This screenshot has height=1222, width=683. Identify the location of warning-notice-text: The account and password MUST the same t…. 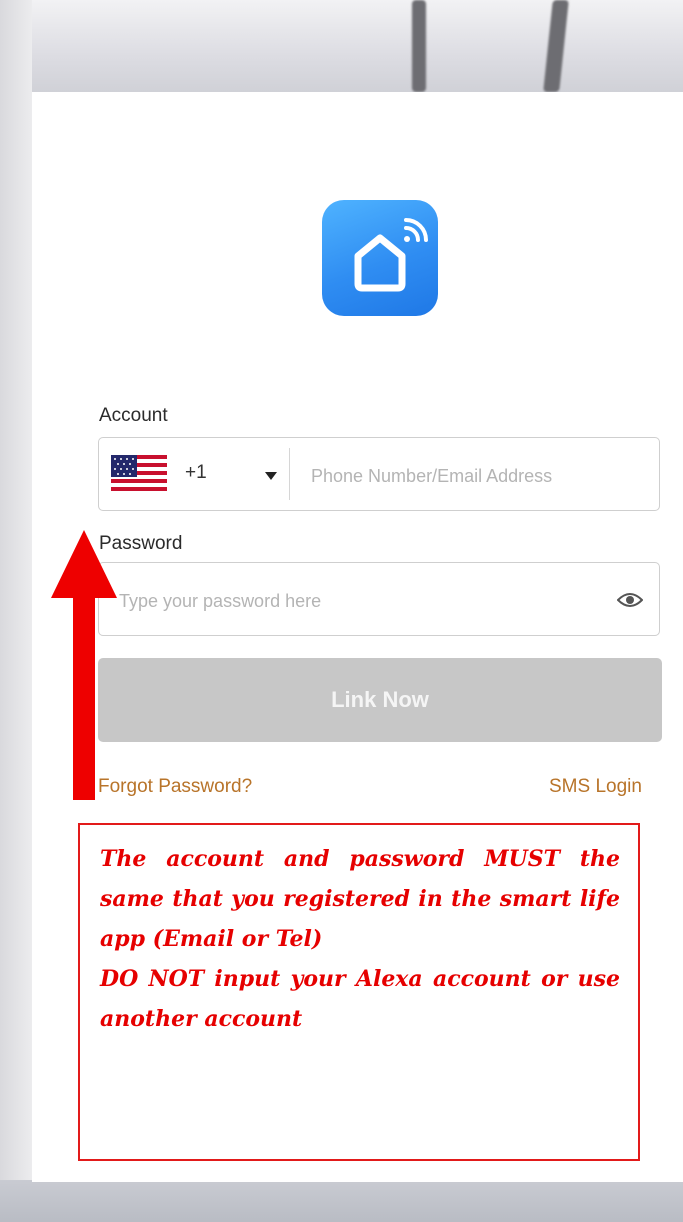
(360, 939).